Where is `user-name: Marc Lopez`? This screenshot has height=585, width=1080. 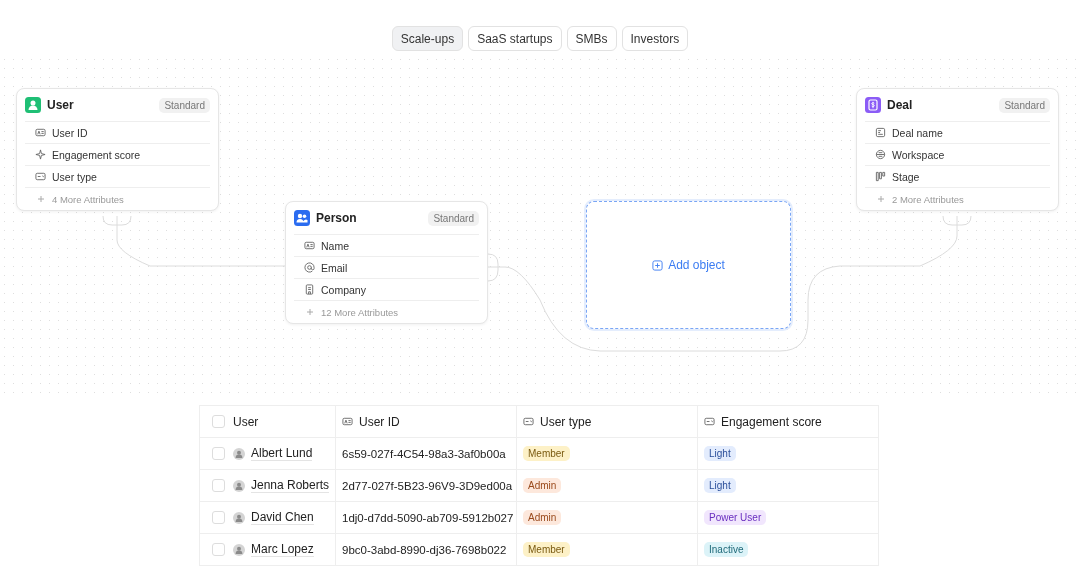 user-name: Marc Lopez is located at coordinates (282, 549).